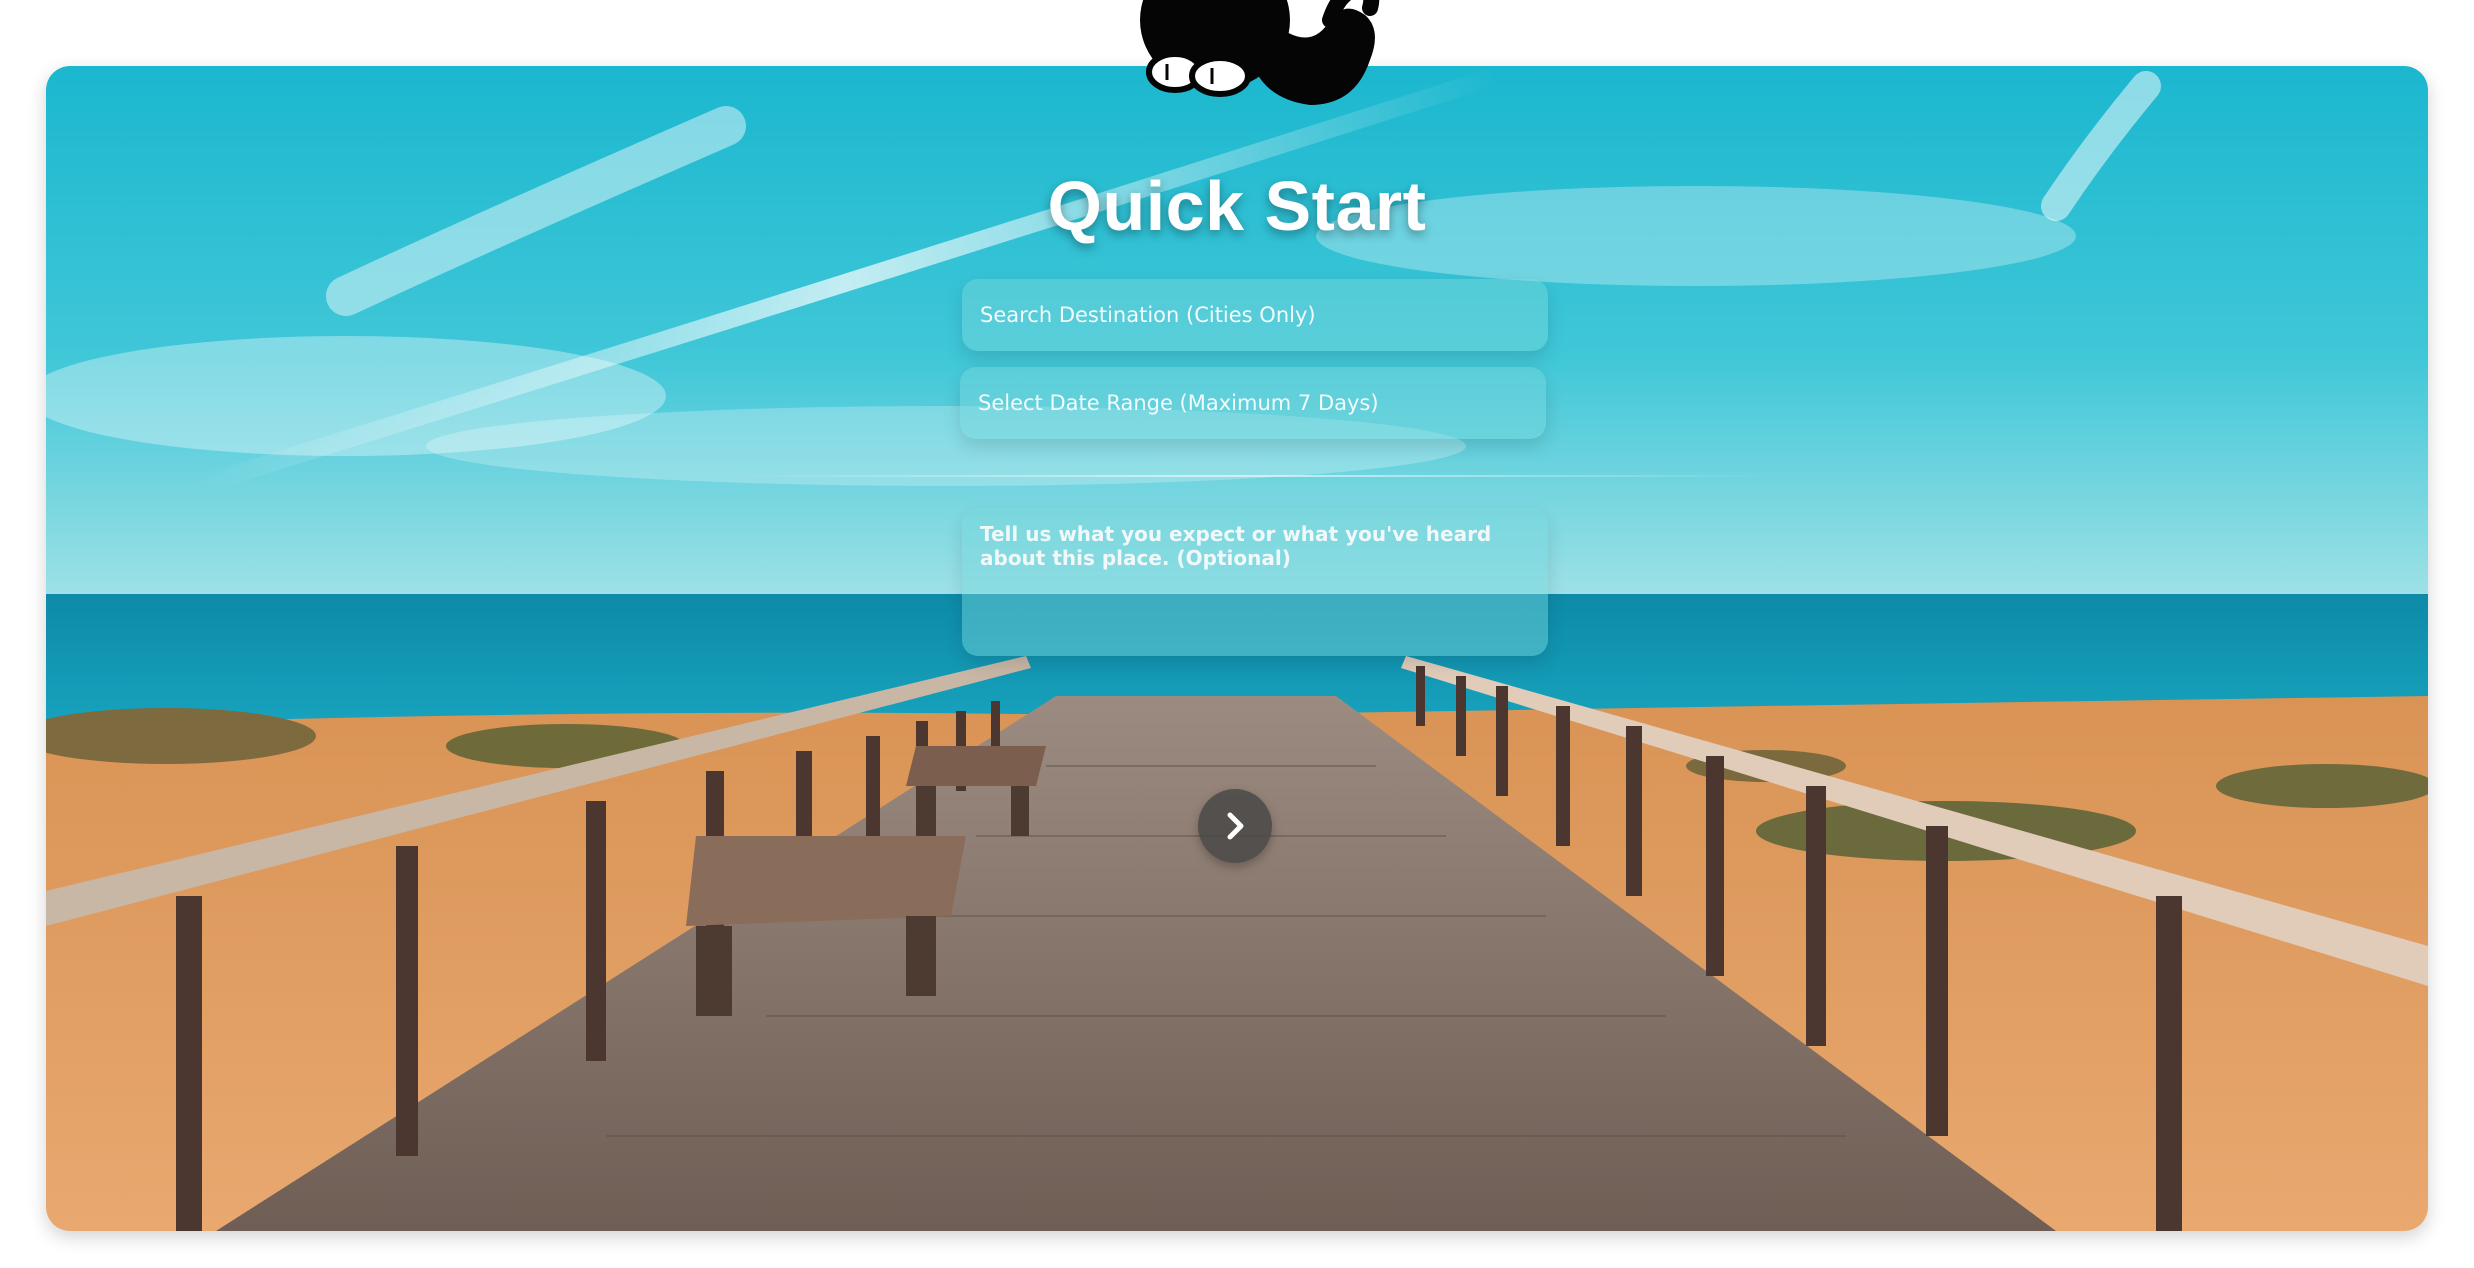 The height and width of the screenshot is (1268, 2474). I want to click on page-title: Quick Start, so click(1237, 206).